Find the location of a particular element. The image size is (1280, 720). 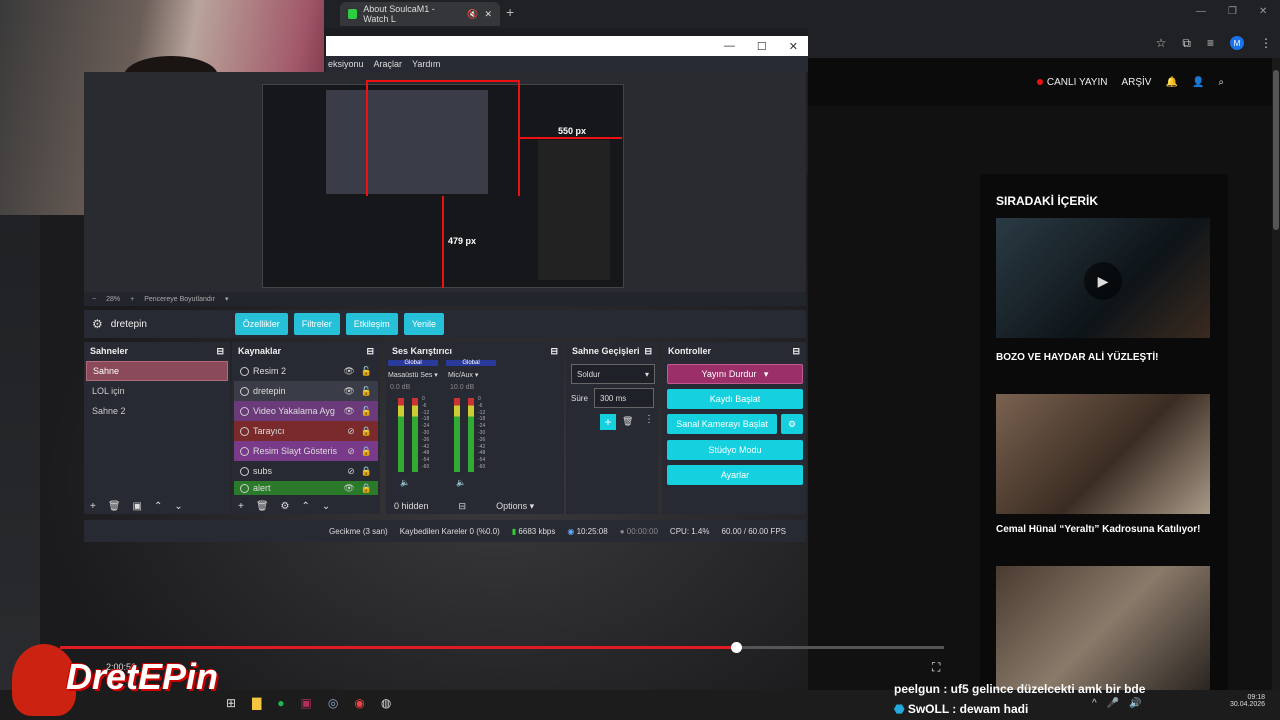

channel-name: Masaüstü Ses ▾ is located at coordinates (413, 375).